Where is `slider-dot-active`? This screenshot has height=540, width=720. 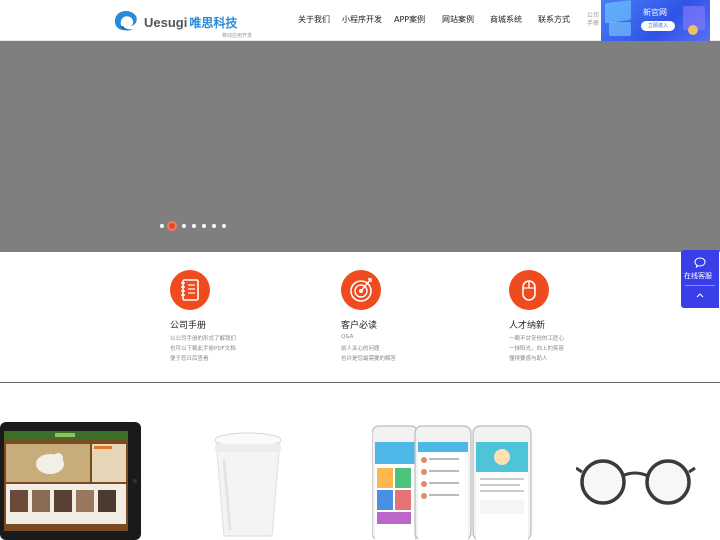
slider-dot-active is located at coordinates (172, 226).